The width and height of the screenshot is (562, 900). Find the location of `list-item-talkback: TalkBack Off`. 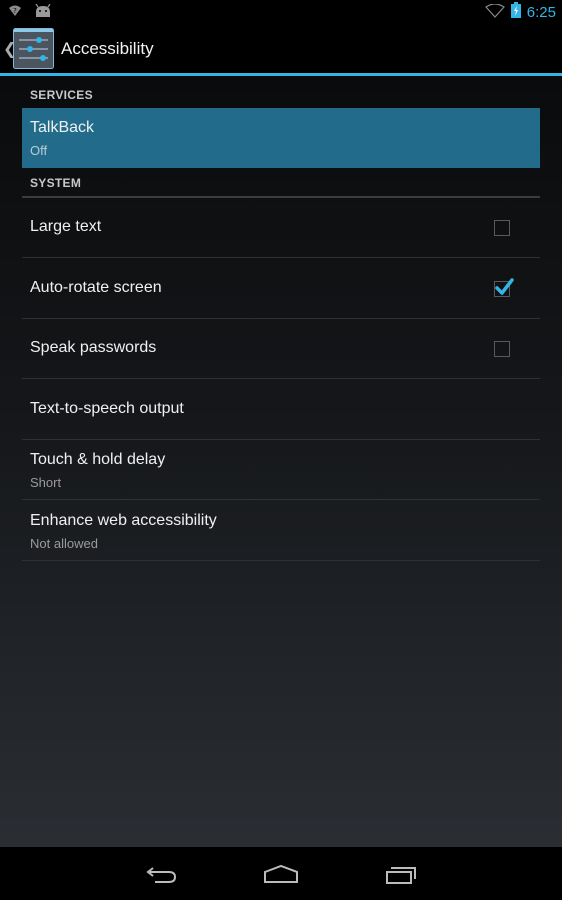

list-item-talkback: TalkBack Off is located at coordinates (281, 138).